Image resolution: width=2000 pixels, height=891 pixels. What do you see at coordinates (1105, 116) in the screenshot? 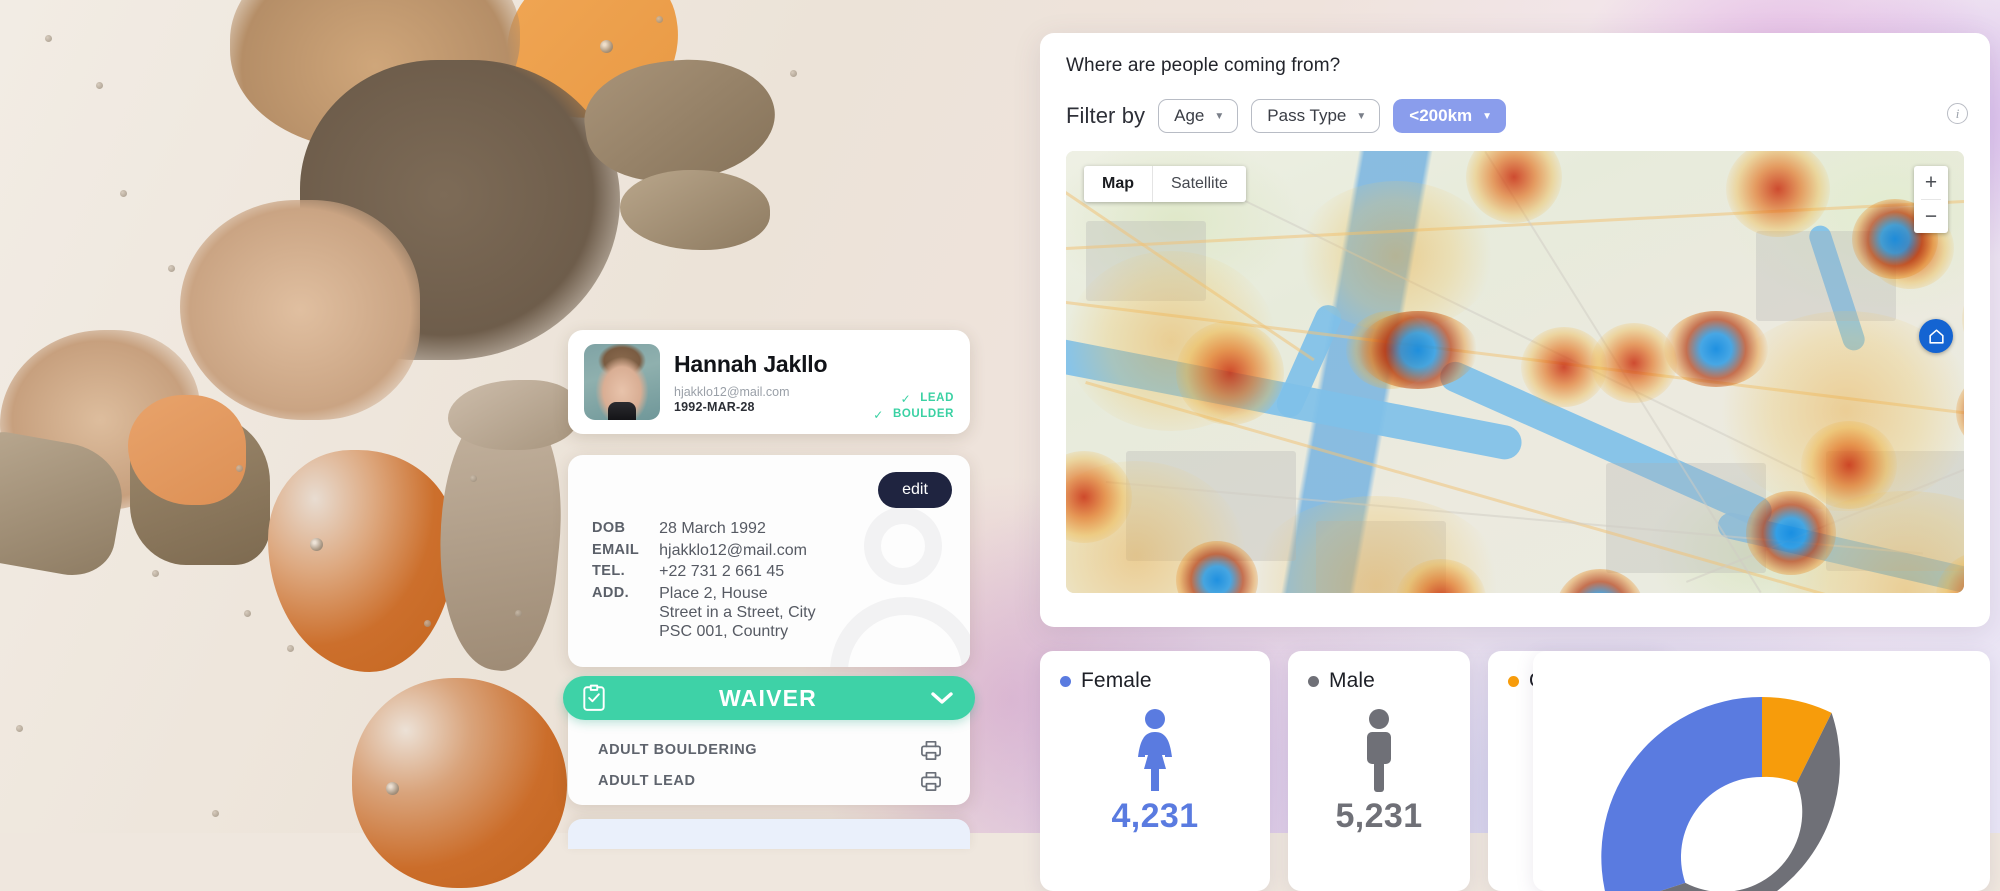
I see `filter-by-label: Filter by` at bounding box center [1105, 116].